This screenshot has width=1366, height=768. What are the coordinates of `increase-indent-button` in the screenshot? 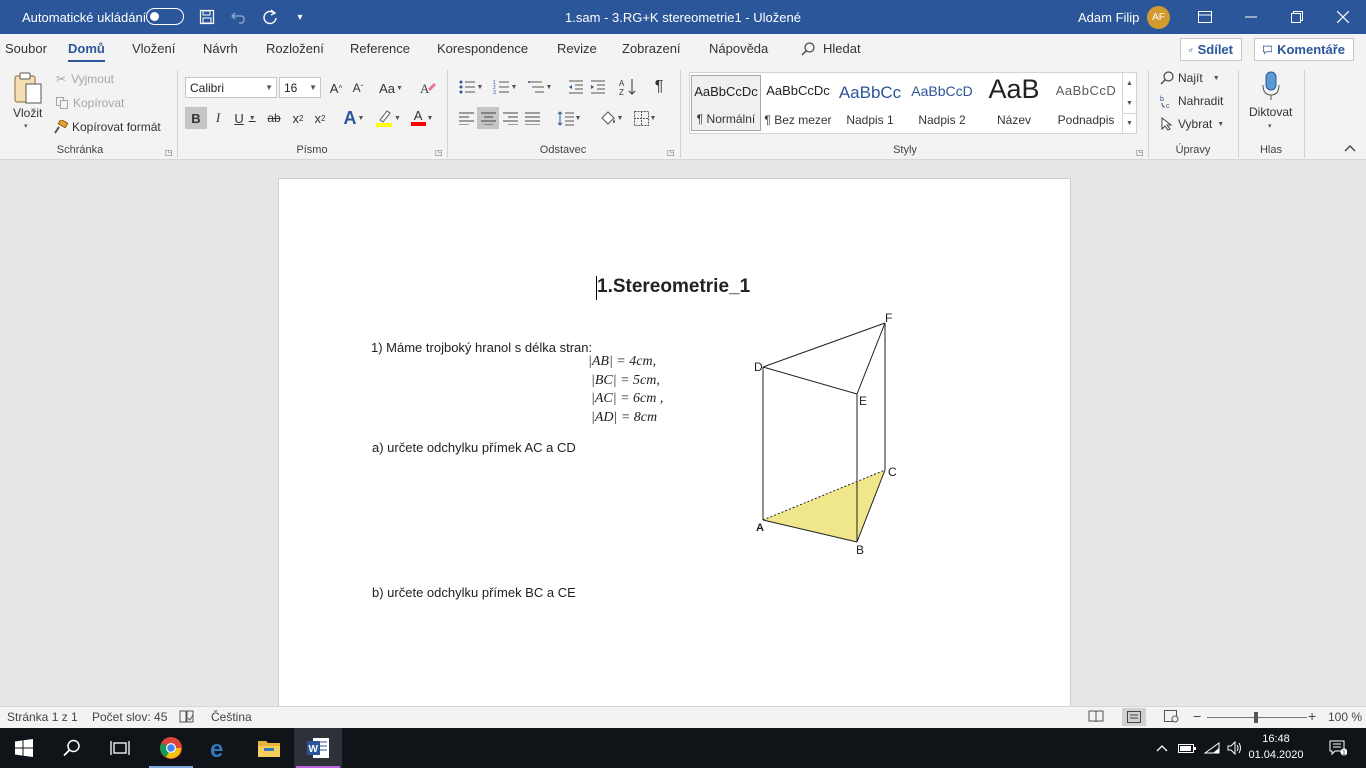 It's located at (598, 87).